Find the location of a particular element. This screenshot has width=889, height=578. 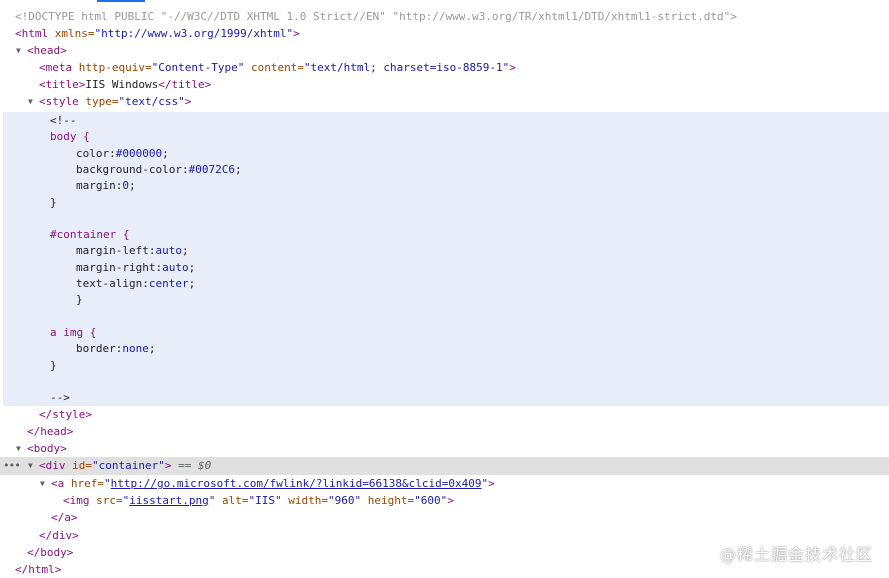

css-line: text-align:center; is located at coordinates (444, 283).